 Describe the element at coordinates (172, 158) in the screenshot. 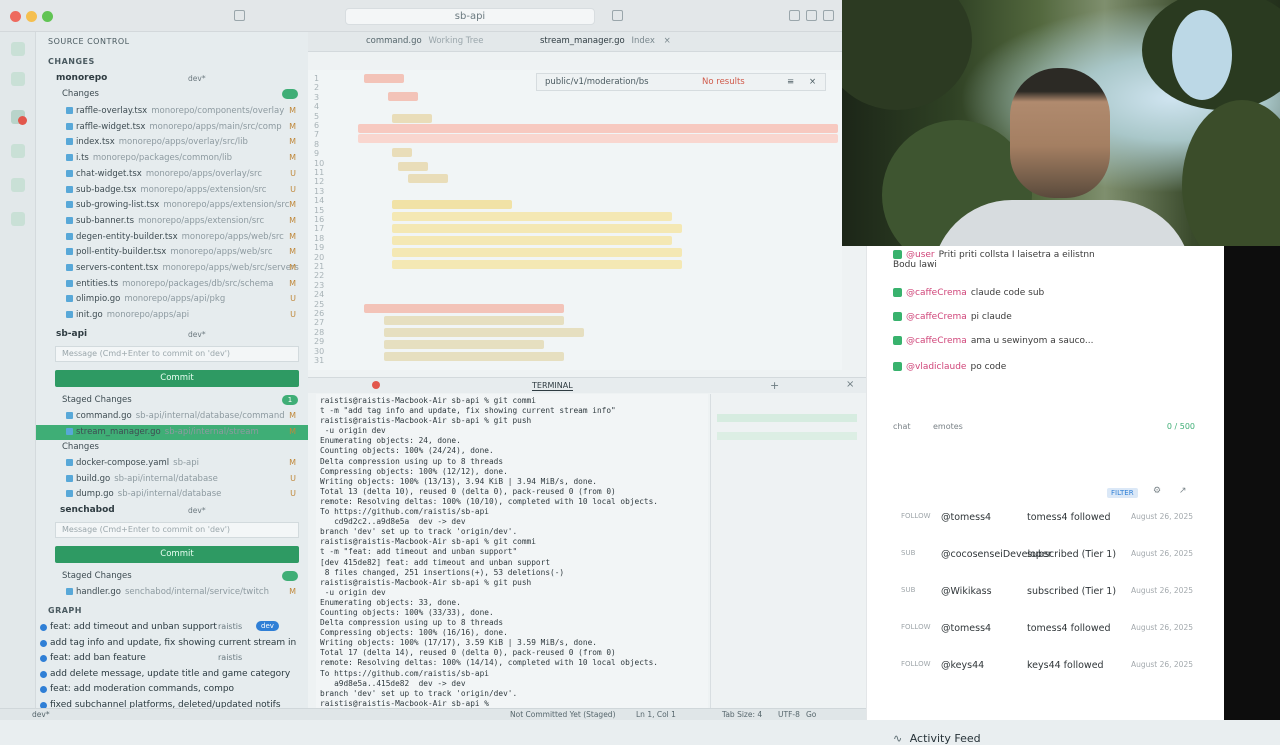

I see `file-item: i.ts monorepo/packages/common/lib M` at that location.